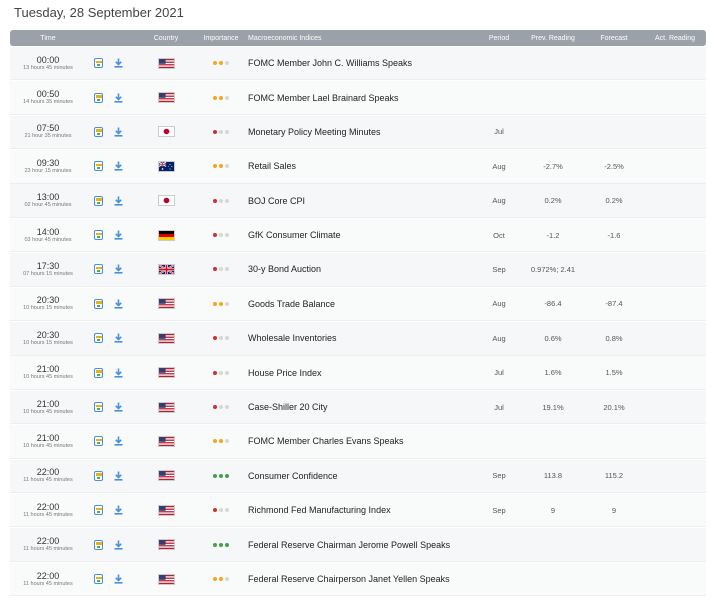 Image resolution: width=714 pixels, height=600 pixels. Describe the element at coordinates (362, 476) in the screenshot. I see `event-name: Consumer Confidence` at that location.